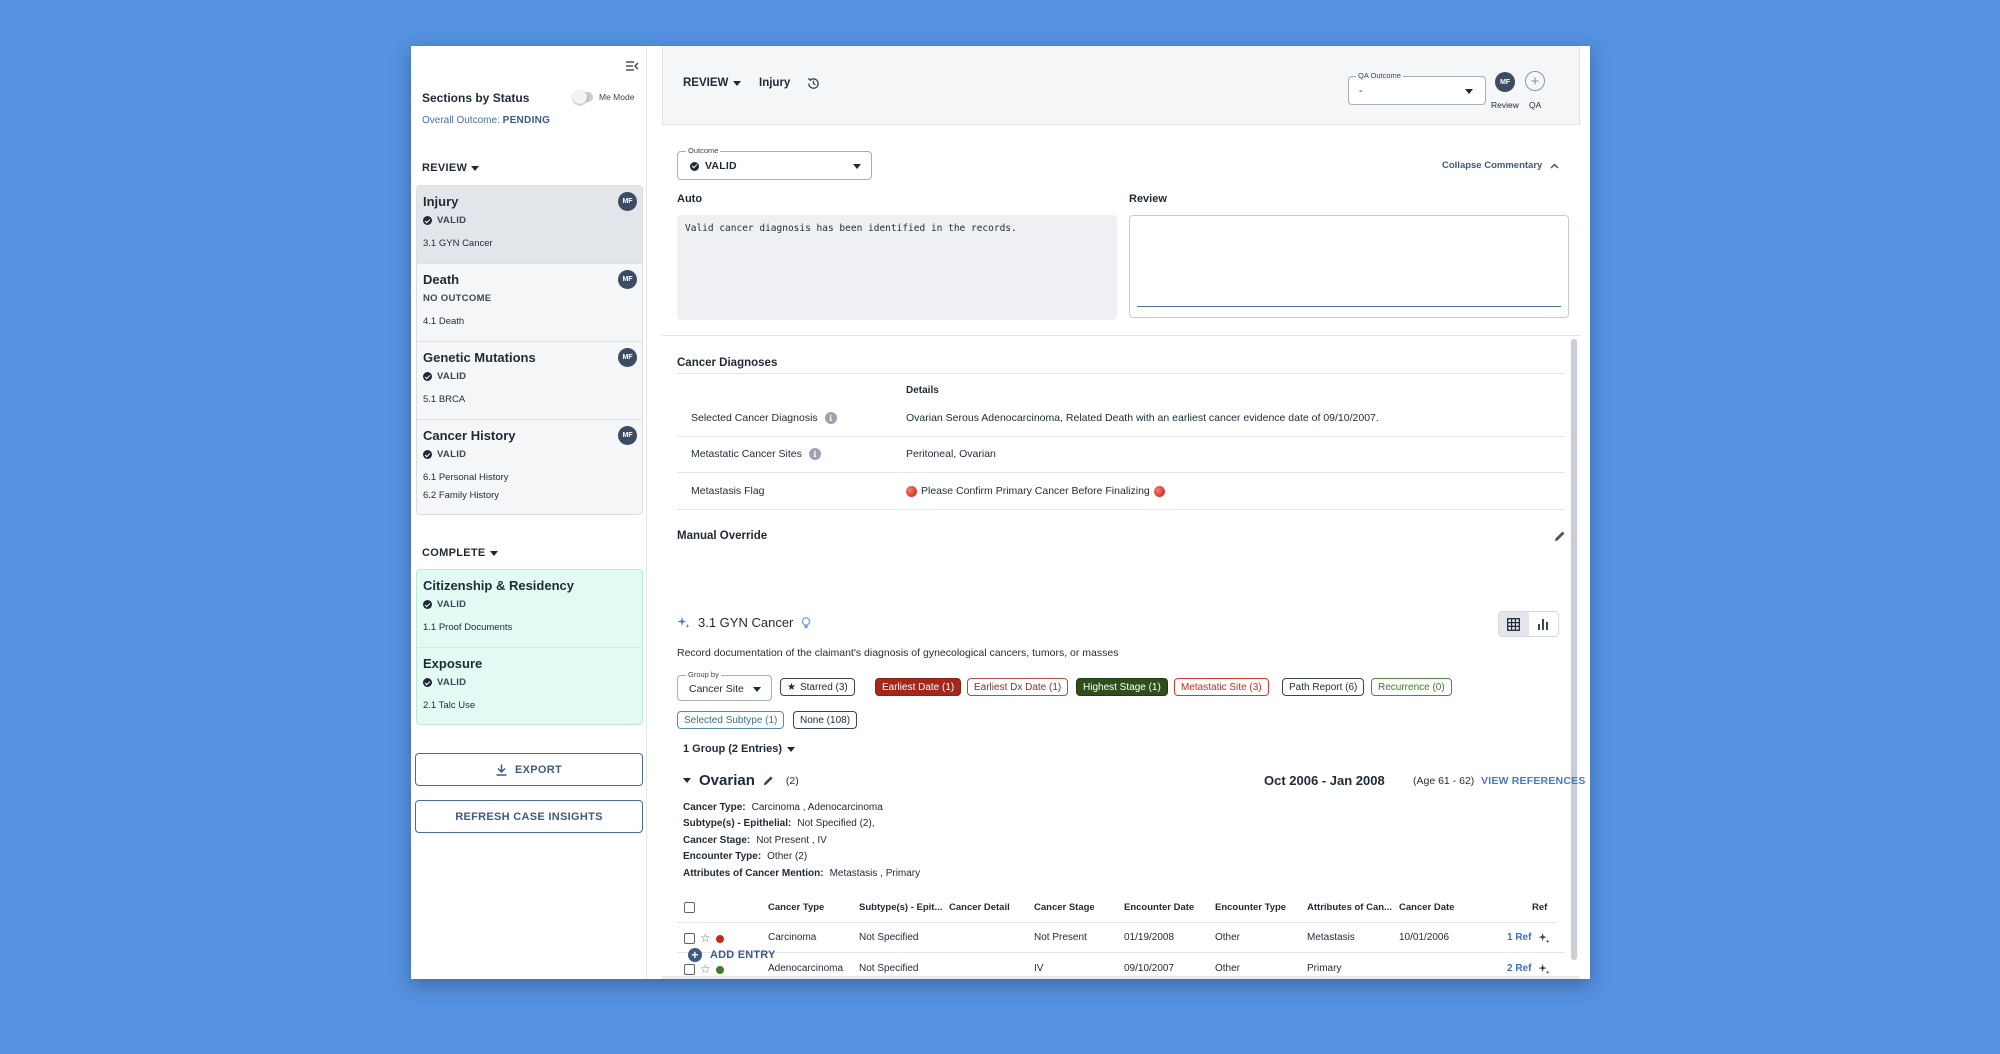  What do you see at coordinates (529, 769) in the screenshot?
I see `export-button: EXPORT` at bounding box center [529, 769].